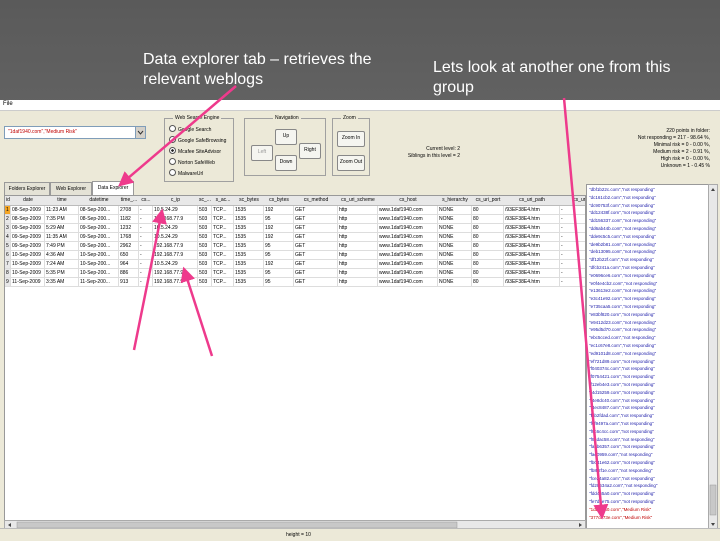 Image resolution: width=720 pixels, height=541 pixels. Describe the element at coordinates (113, 188) in the screenshot. I see `tab-data-explorer: Data Explorer` at that location.